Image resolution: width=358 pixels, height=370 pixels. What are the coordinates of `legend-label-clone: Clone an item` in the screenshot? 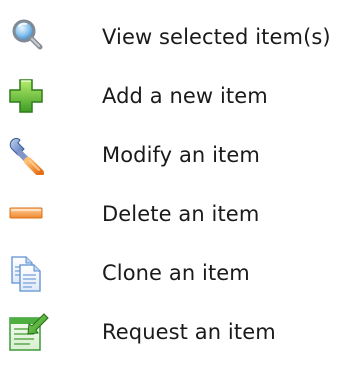 It's located at (176, 273).